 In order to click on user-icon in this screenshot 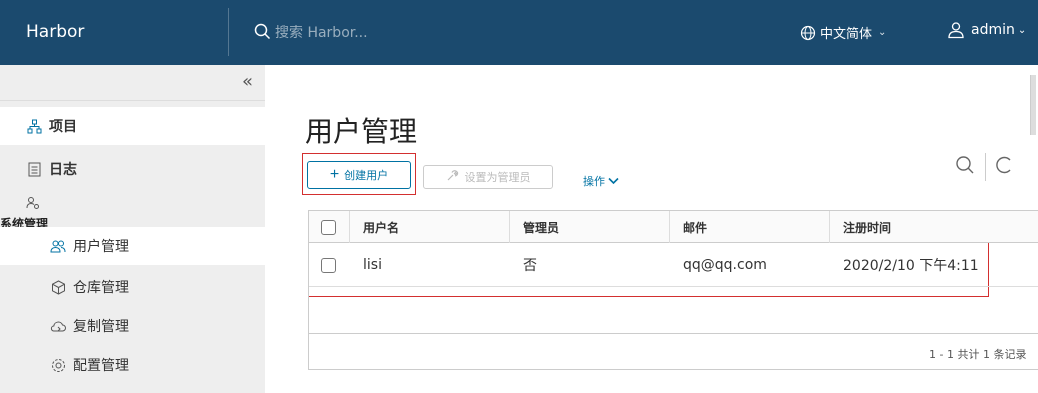, I will do `click(956, 30)`.